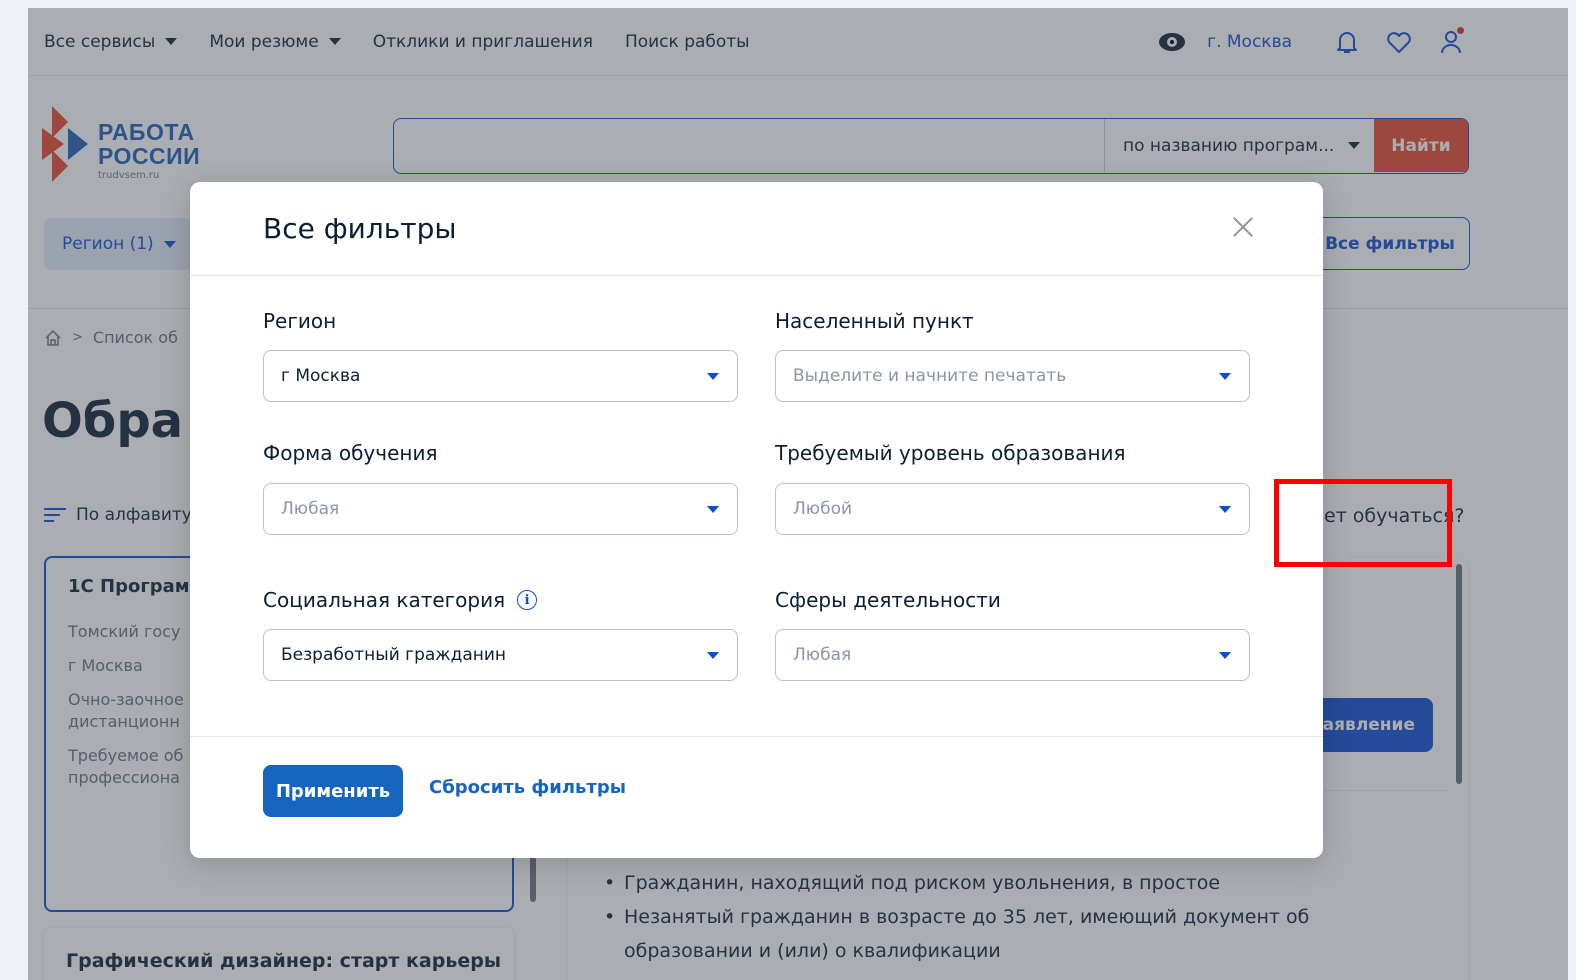 Image resolution: width=1576 pixels, height=980 pixels. Describe the element at coordinates (394, 655) in the screenshot. I see `social-category-value: Безработный гражданин` at that location.